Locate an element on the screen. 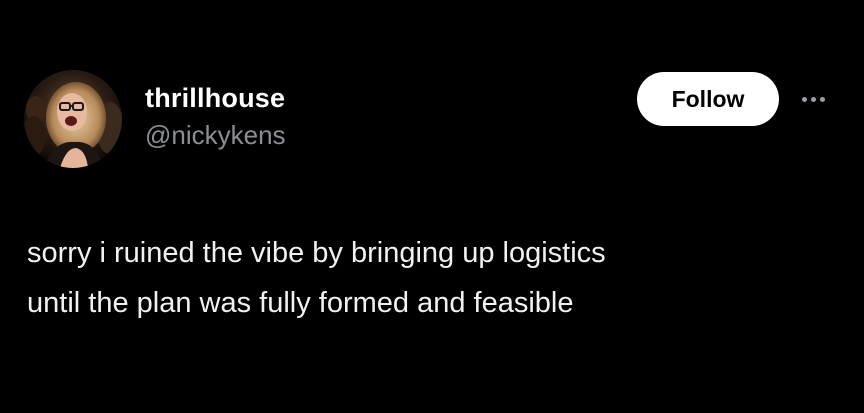 The width and height of the screenshot is (864, 413). avatar is located at coordinates (73, 119).